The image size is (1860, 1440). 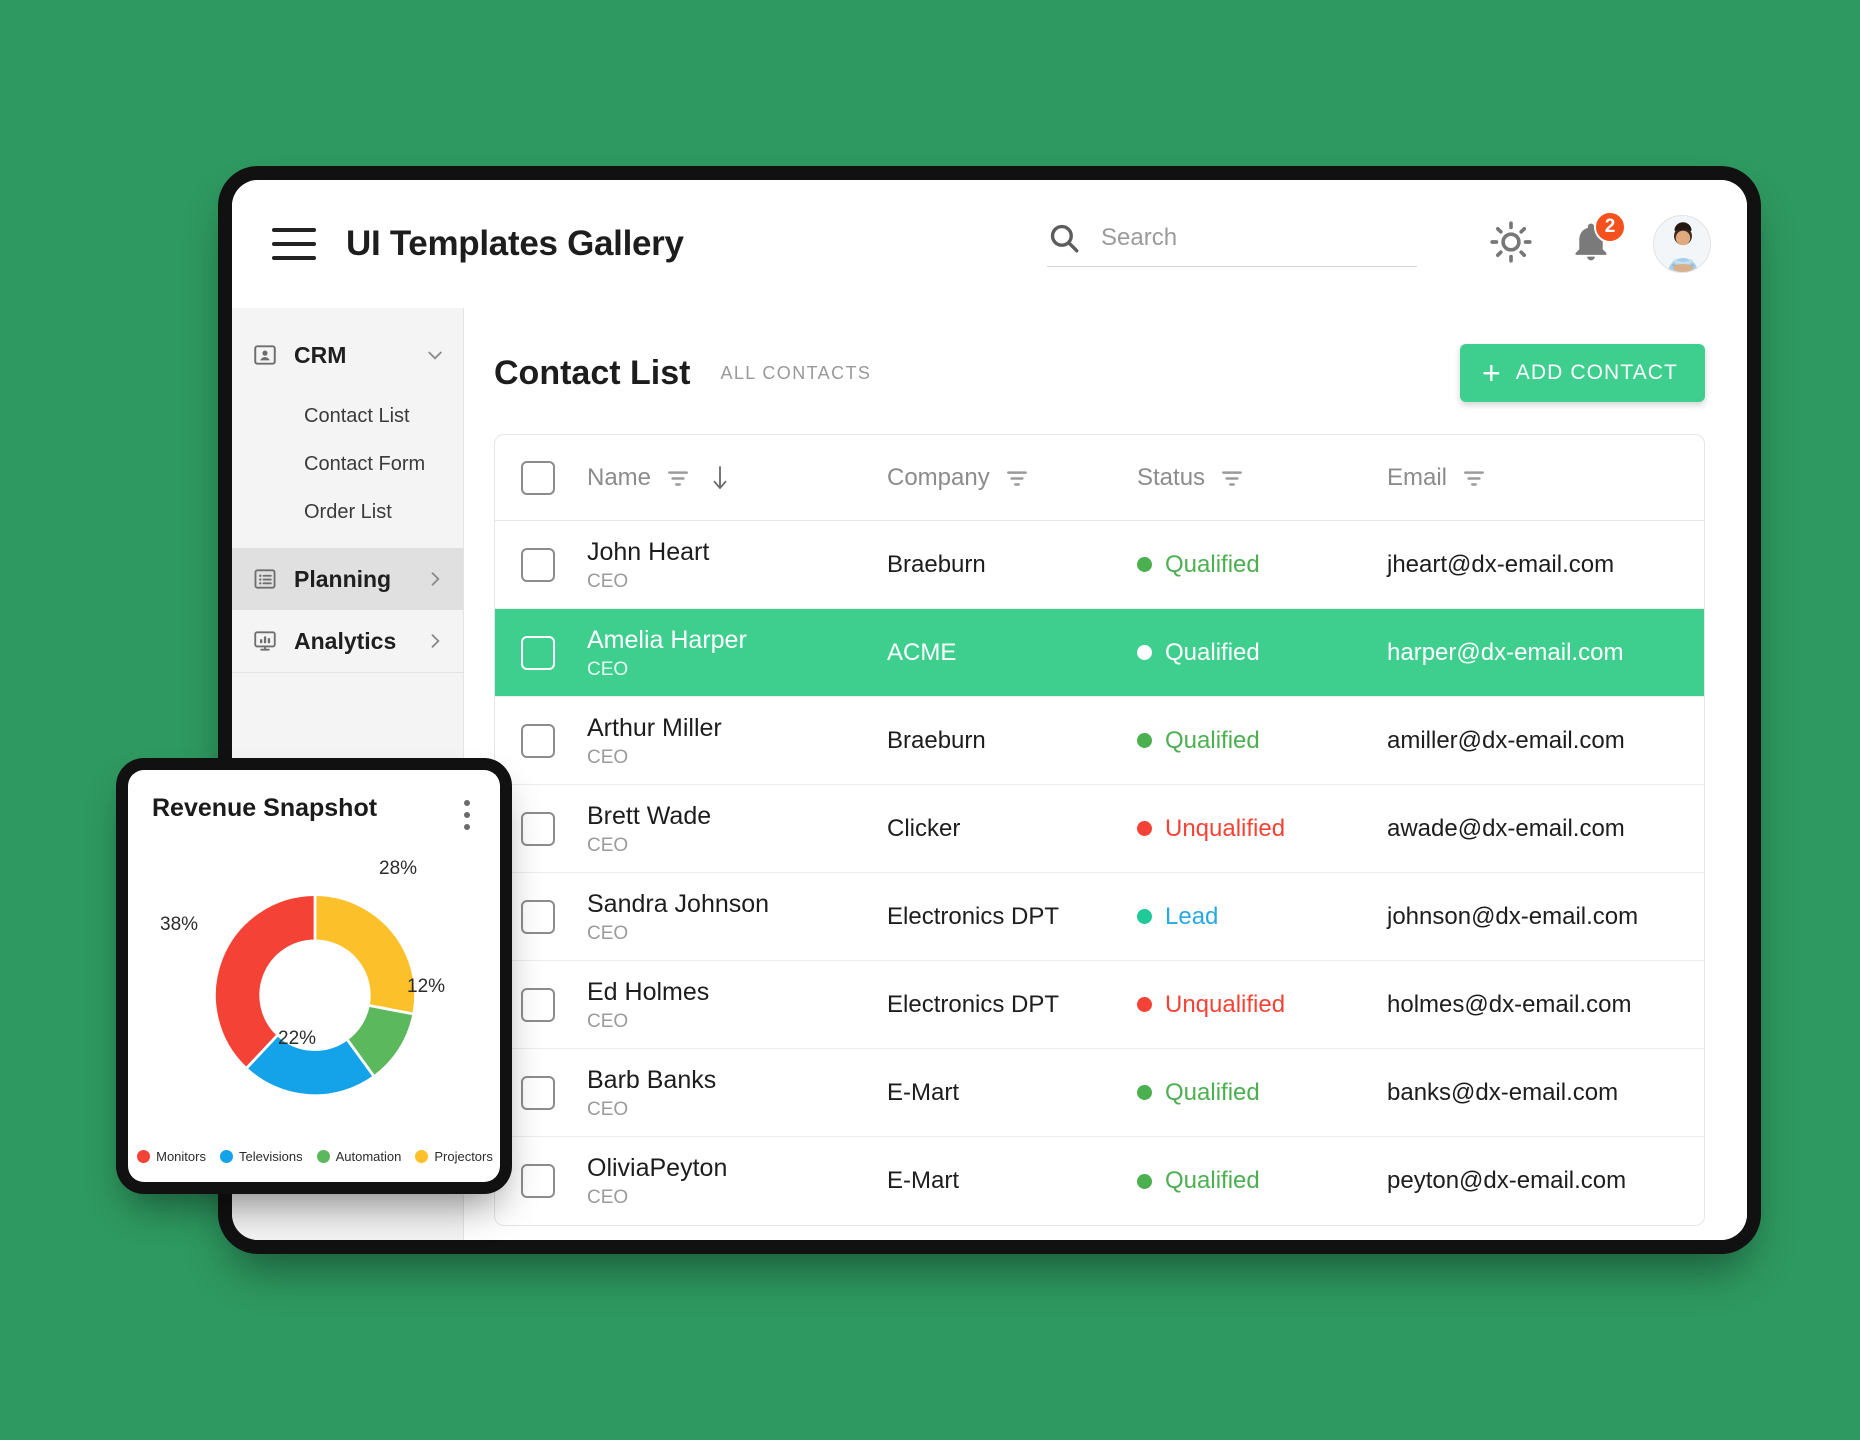 I want to click on sidebar-item-analytics: Analytics, so click(x=347, y=641).